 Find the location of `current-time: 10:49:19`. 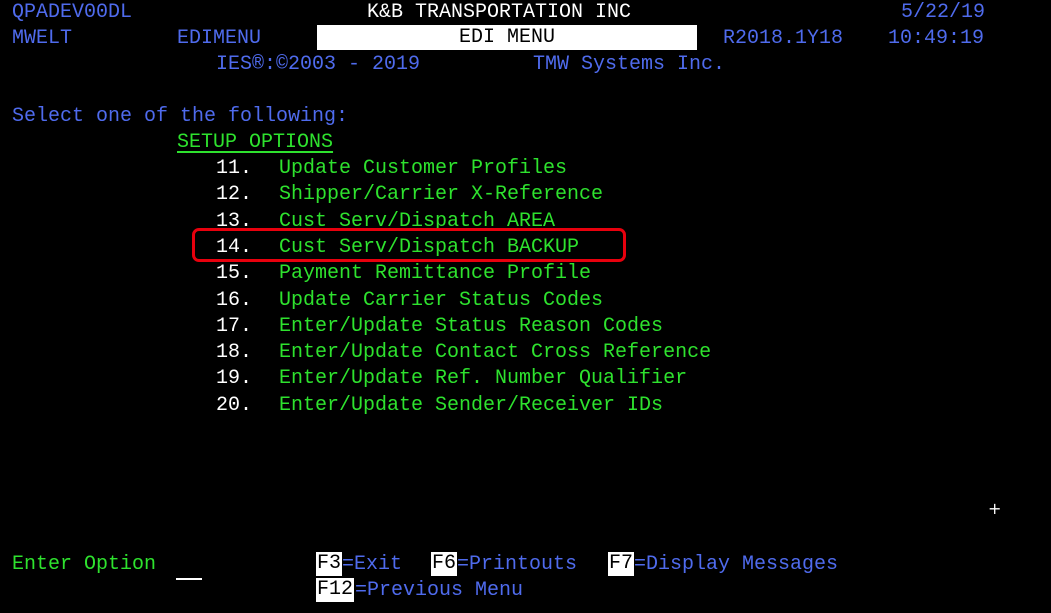

current-time: 10:49:19 is located at coordinates (936, 38).